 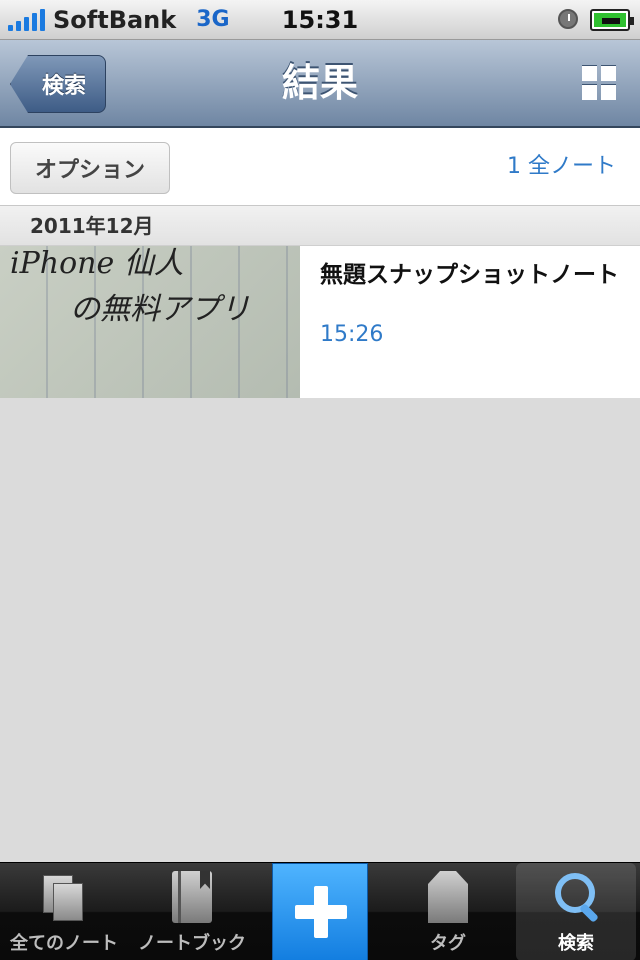 I want to click on status-bar: SoftBank 3G 15:31, so click(x=320, y=20).